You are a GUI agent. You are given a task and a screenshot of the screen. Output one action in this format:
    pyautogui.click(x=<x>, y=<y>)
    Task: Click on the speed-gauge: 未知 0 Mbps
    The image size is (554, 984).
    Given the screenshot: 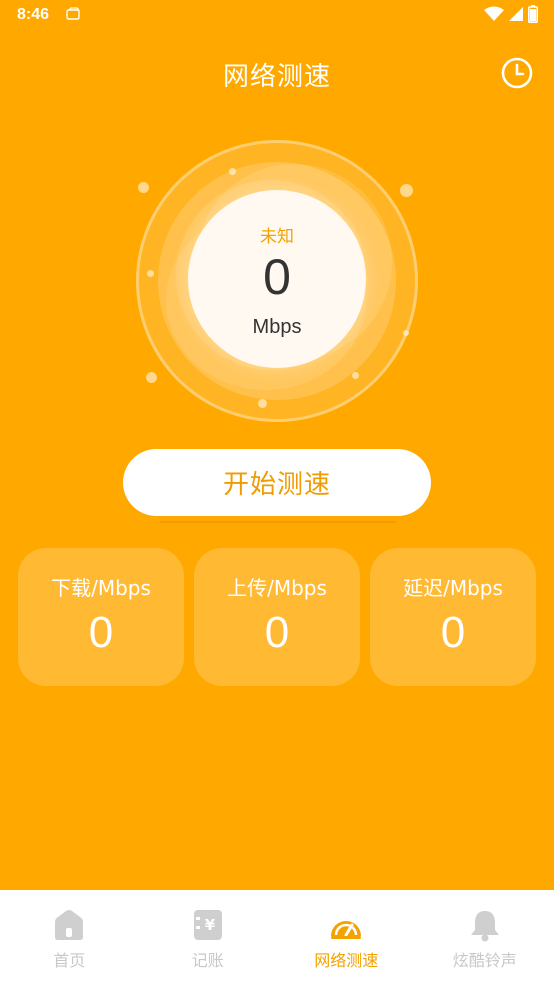 What is the action you would take?
    pyautogui.click(x=277, y=281)
    